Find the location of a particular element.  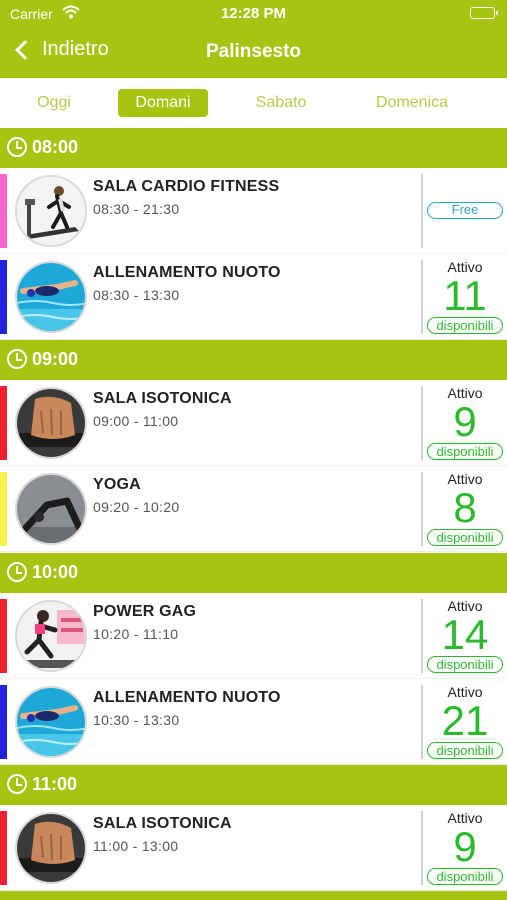

tab-oggi: Oggi is located at coordinates (54, 103).